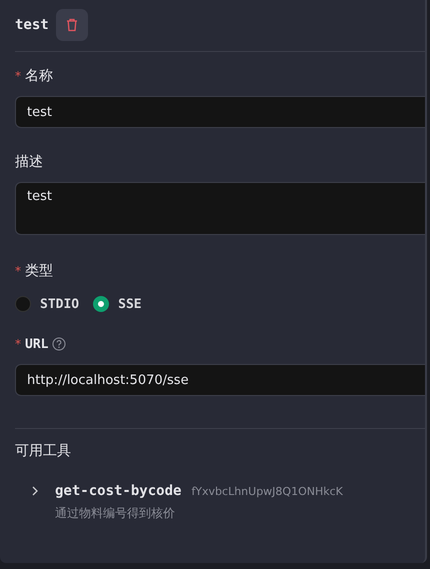 The width and height of the screenshot is (430, 569). Describe the element at coordinates (36, 344) in the screenshot. I see `field-label: URL` at that location.